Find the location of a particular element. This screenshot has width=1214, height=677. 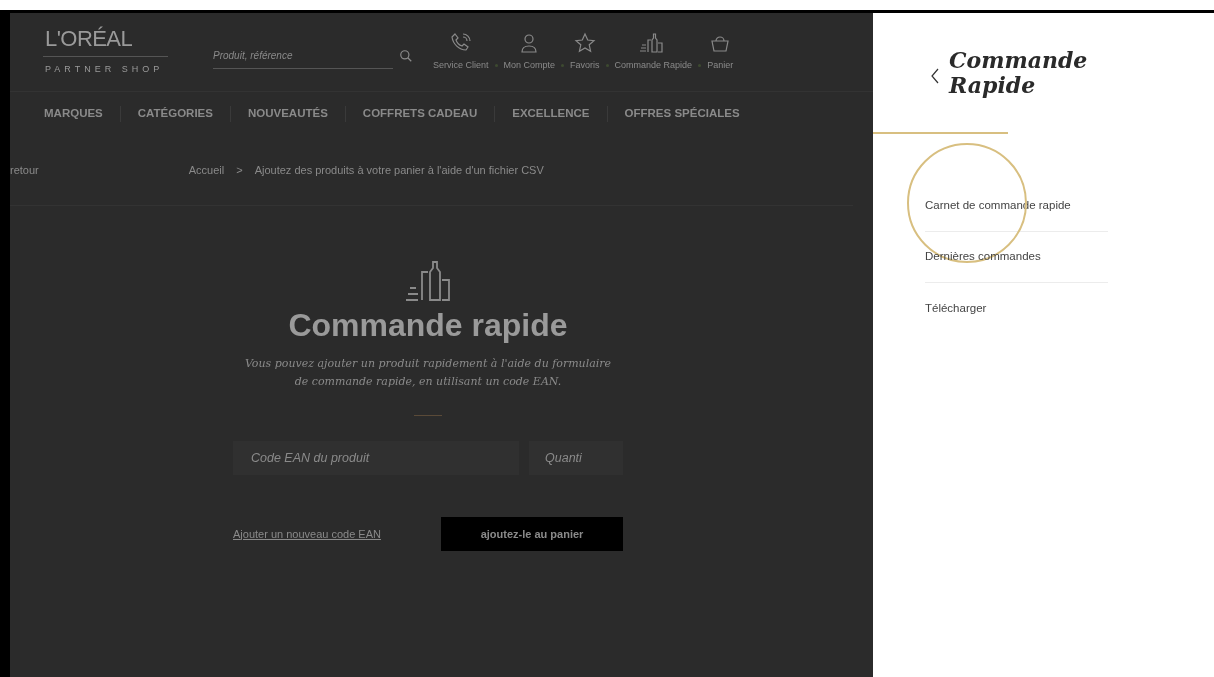

nav-link: MARQUES is located at coordinates (73, 114).